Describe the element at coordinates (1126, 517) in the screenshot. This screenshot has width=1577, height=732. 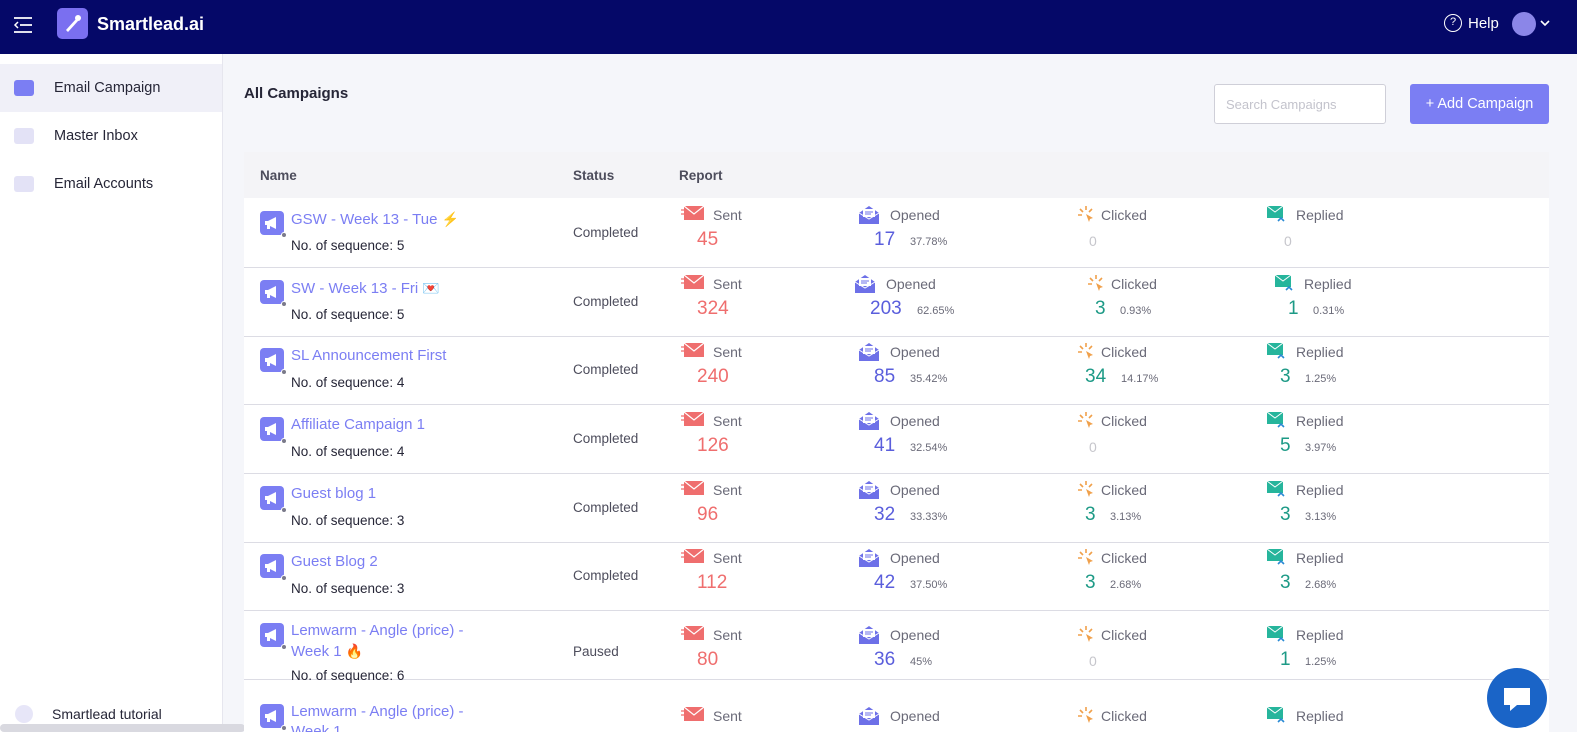
I see `metric-percent: 3.13%` at that location.